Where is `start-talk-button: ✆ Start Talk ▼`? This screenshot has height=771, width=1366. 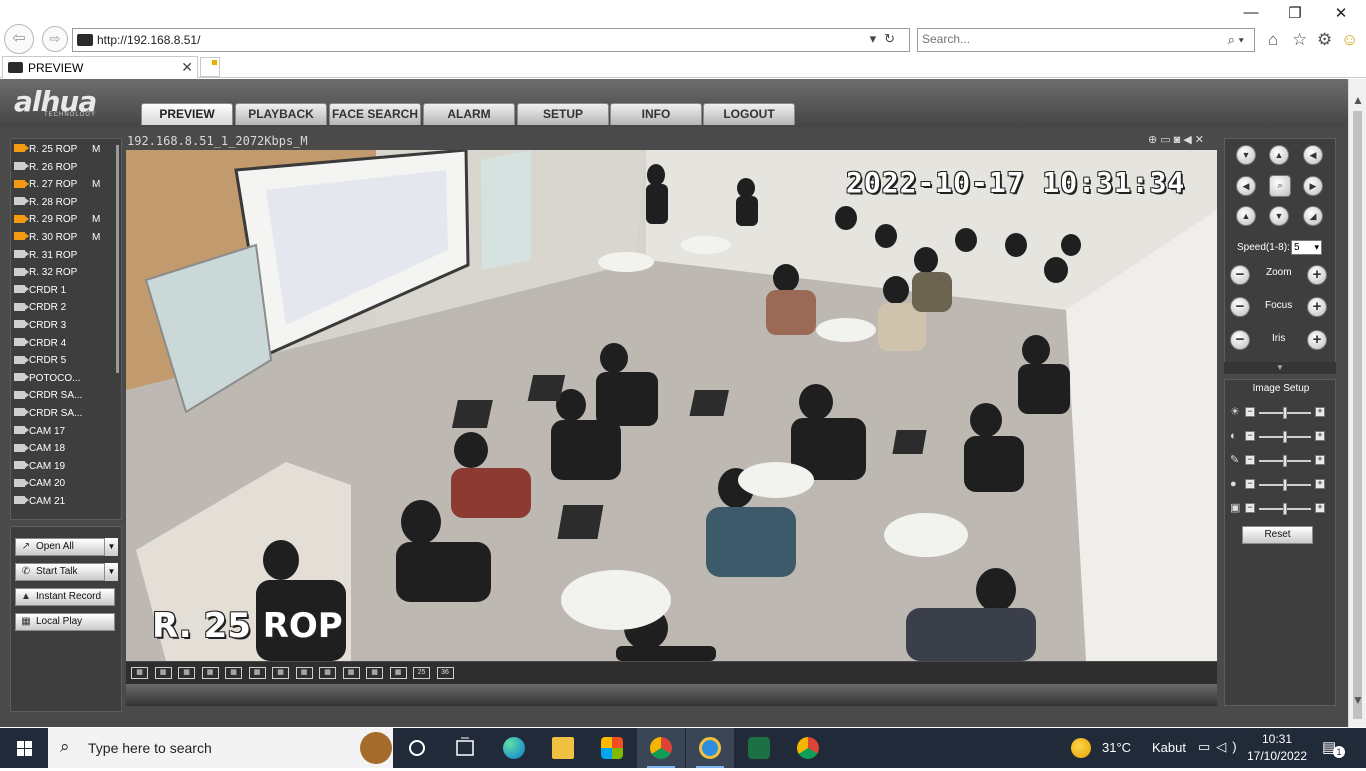 start-talk-button: ✆ Start Talk ▼ is located at coordinates (66, 572).